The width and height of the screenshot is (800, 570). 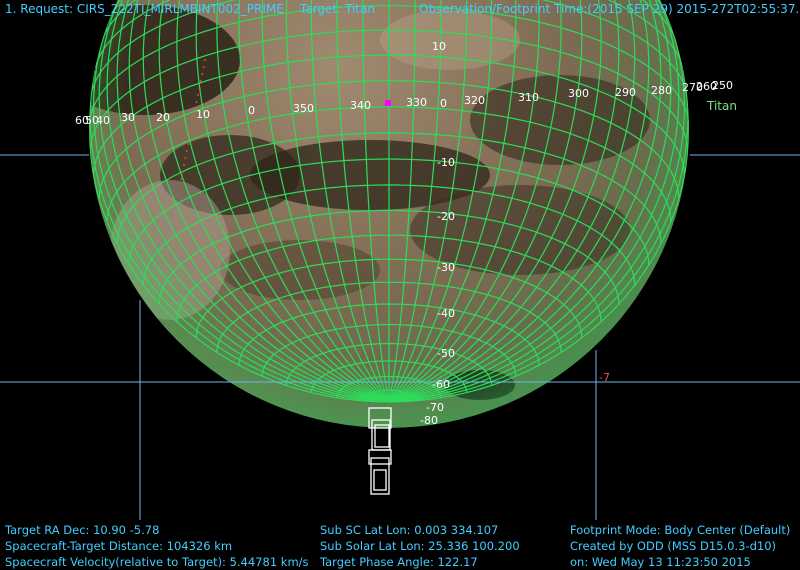 I want to click on longitude-label: 0, so click(x=251, y=110).